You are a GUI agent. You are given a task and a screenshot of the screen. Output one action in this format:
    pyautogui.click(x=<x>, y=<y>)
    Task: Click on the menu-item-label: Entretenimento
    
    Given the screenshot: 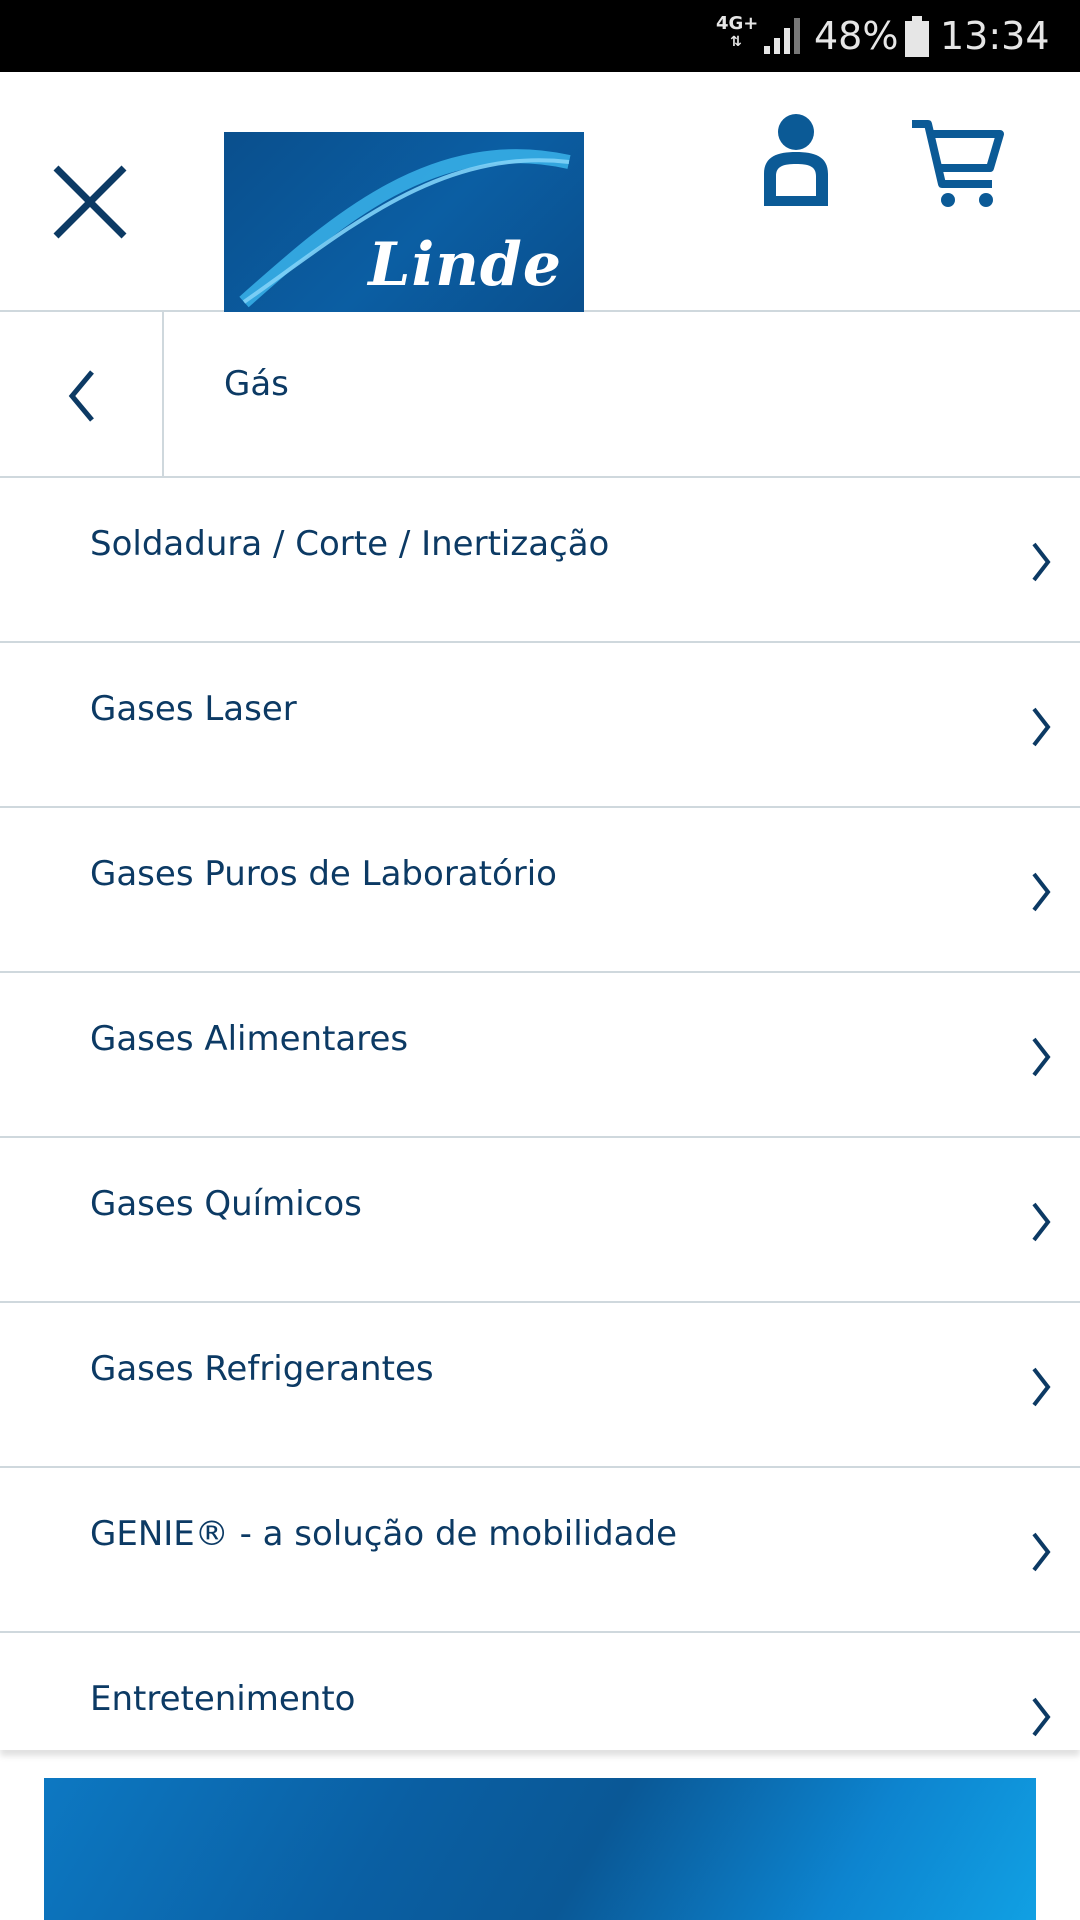 What is the action you would take?
    pyautogui.click(x=223, y=1699)
    